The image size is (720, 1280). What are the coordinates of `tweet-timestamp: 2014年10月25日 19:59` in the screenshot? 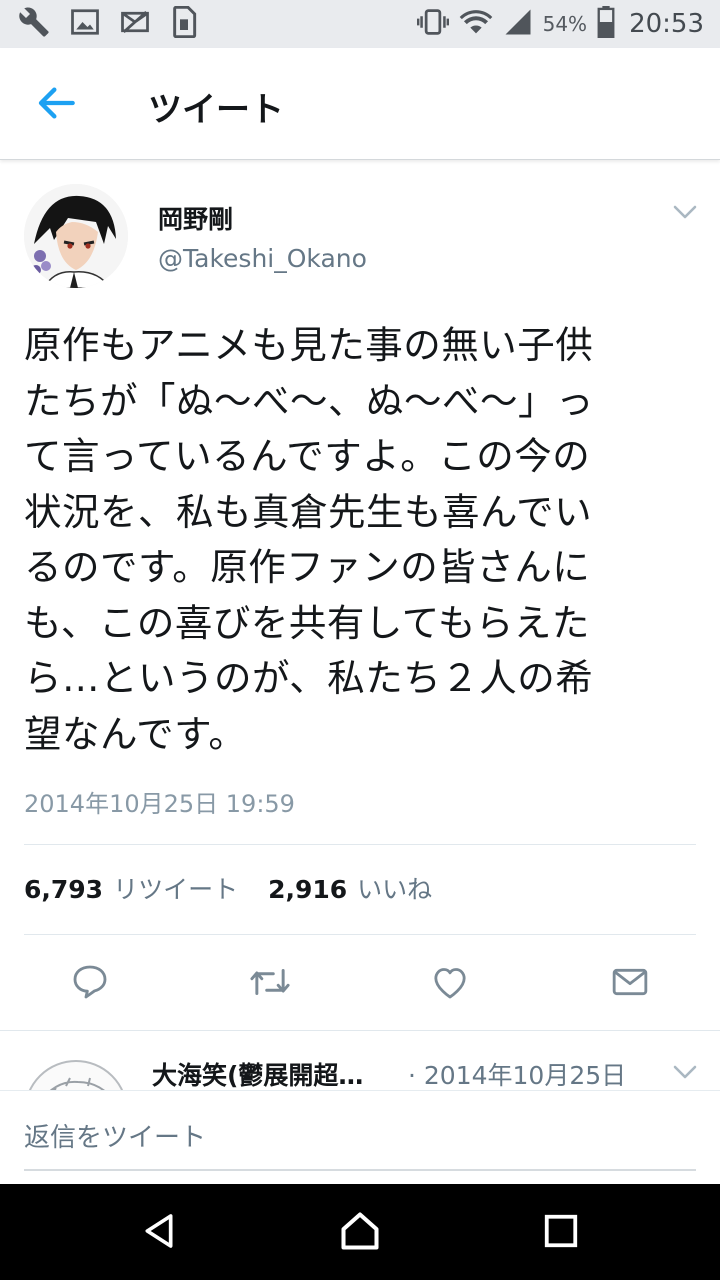 It's located at (159, 804).